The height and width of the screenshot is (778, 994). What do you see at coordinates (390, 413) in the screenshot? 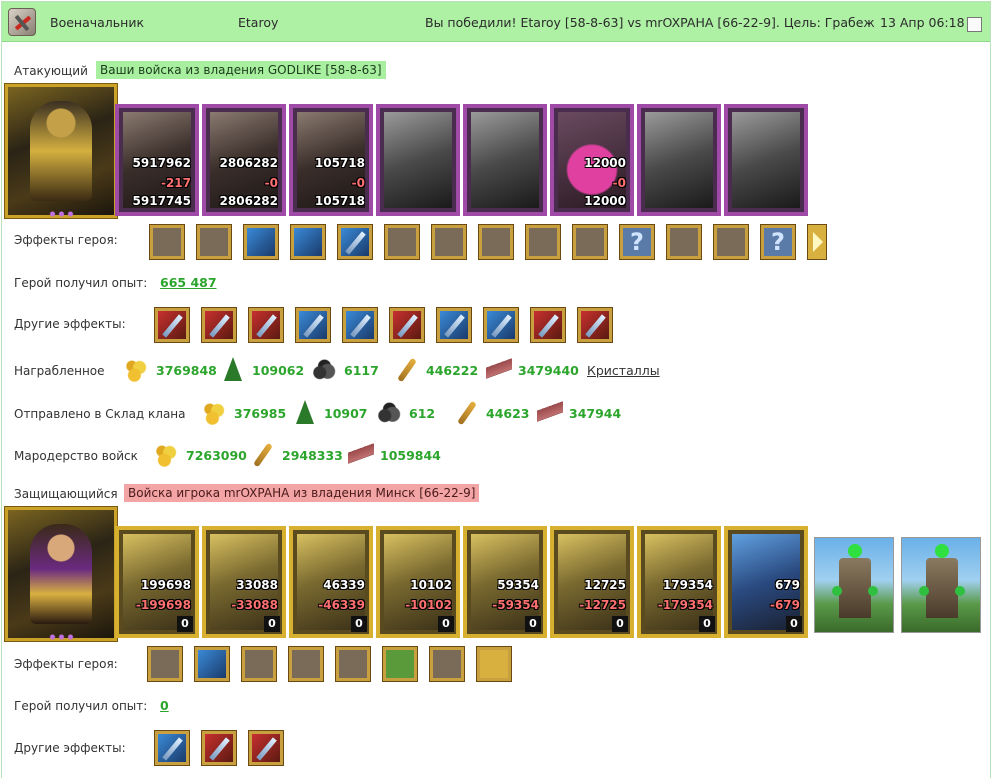
I see `ore-icon` at bounding box center [390, 413].